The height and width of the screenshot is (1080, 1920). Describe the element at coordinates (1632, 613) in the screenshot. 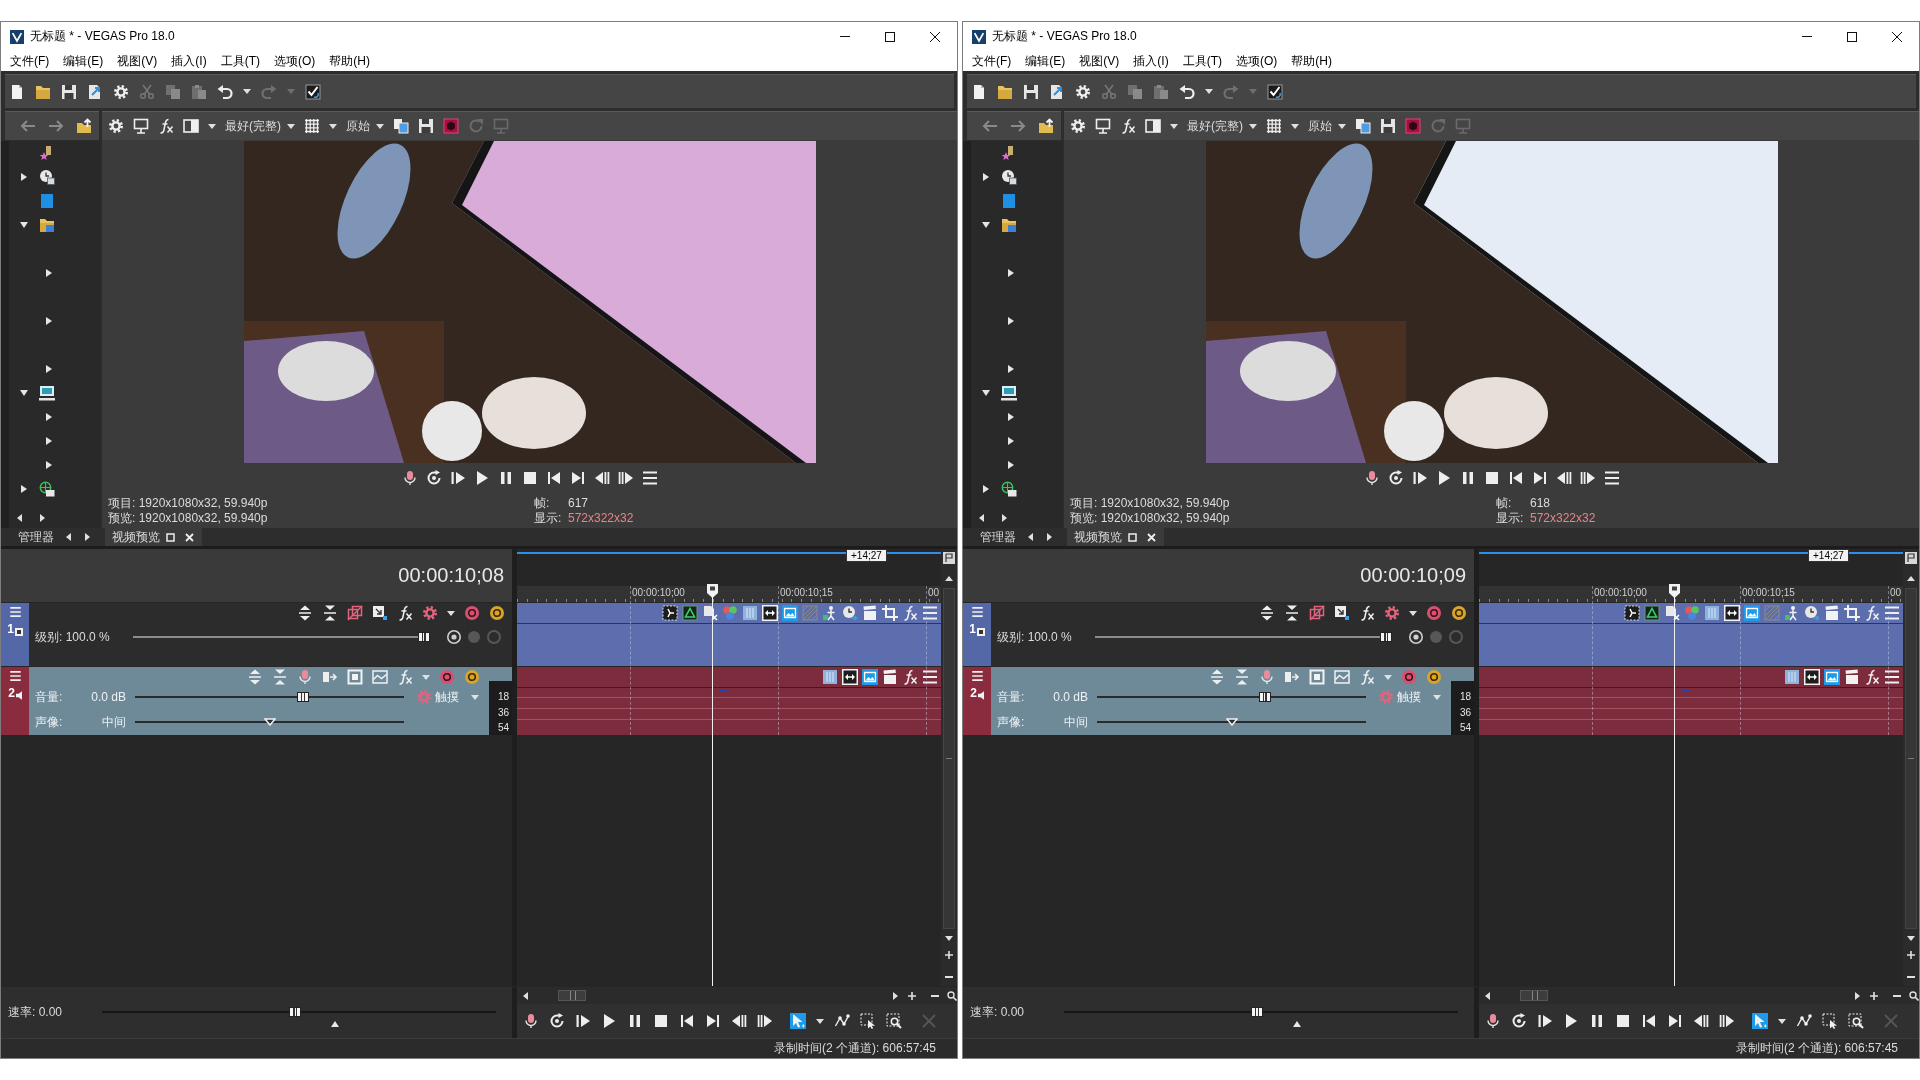

I see `dotted-frame-icon` at that location.